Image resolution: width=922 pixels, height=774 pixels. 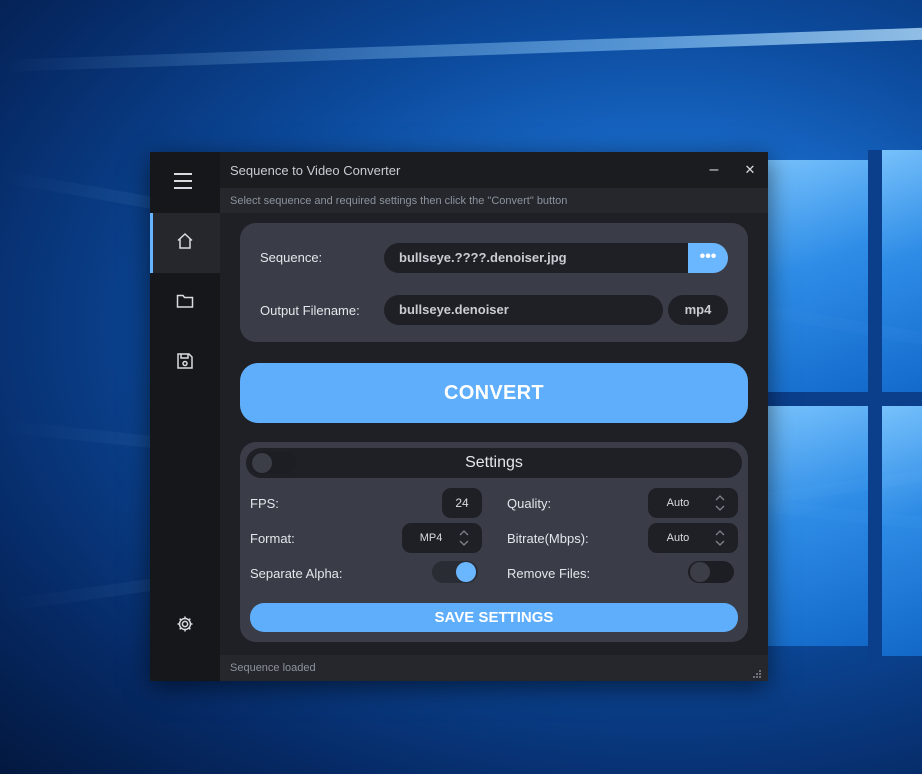 I want to click on folder-icon, so click(x=185, y=303).